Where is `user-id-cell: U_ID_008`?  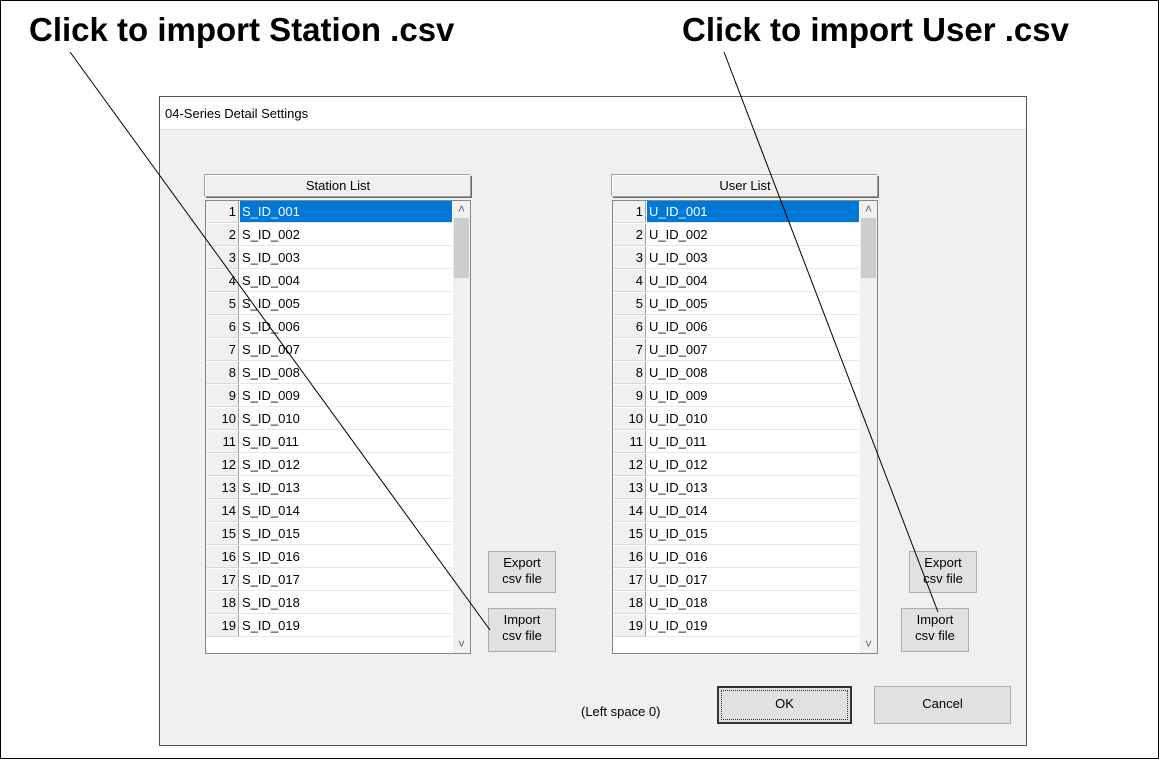 user-id-cell: U_ID_008 is located at coordinates (753, 373).